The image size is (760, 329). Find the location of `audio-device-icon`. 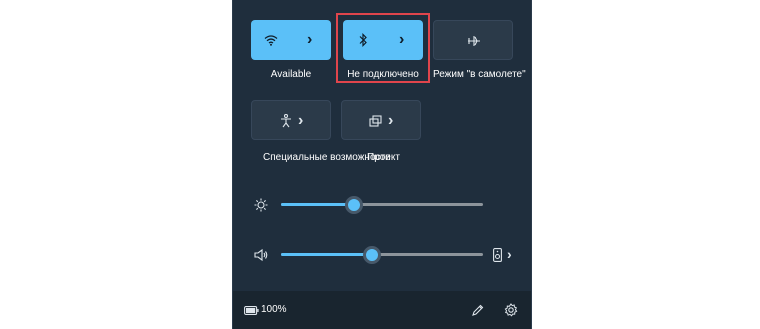

audio-device-icon is located at coordinates (497, 255).